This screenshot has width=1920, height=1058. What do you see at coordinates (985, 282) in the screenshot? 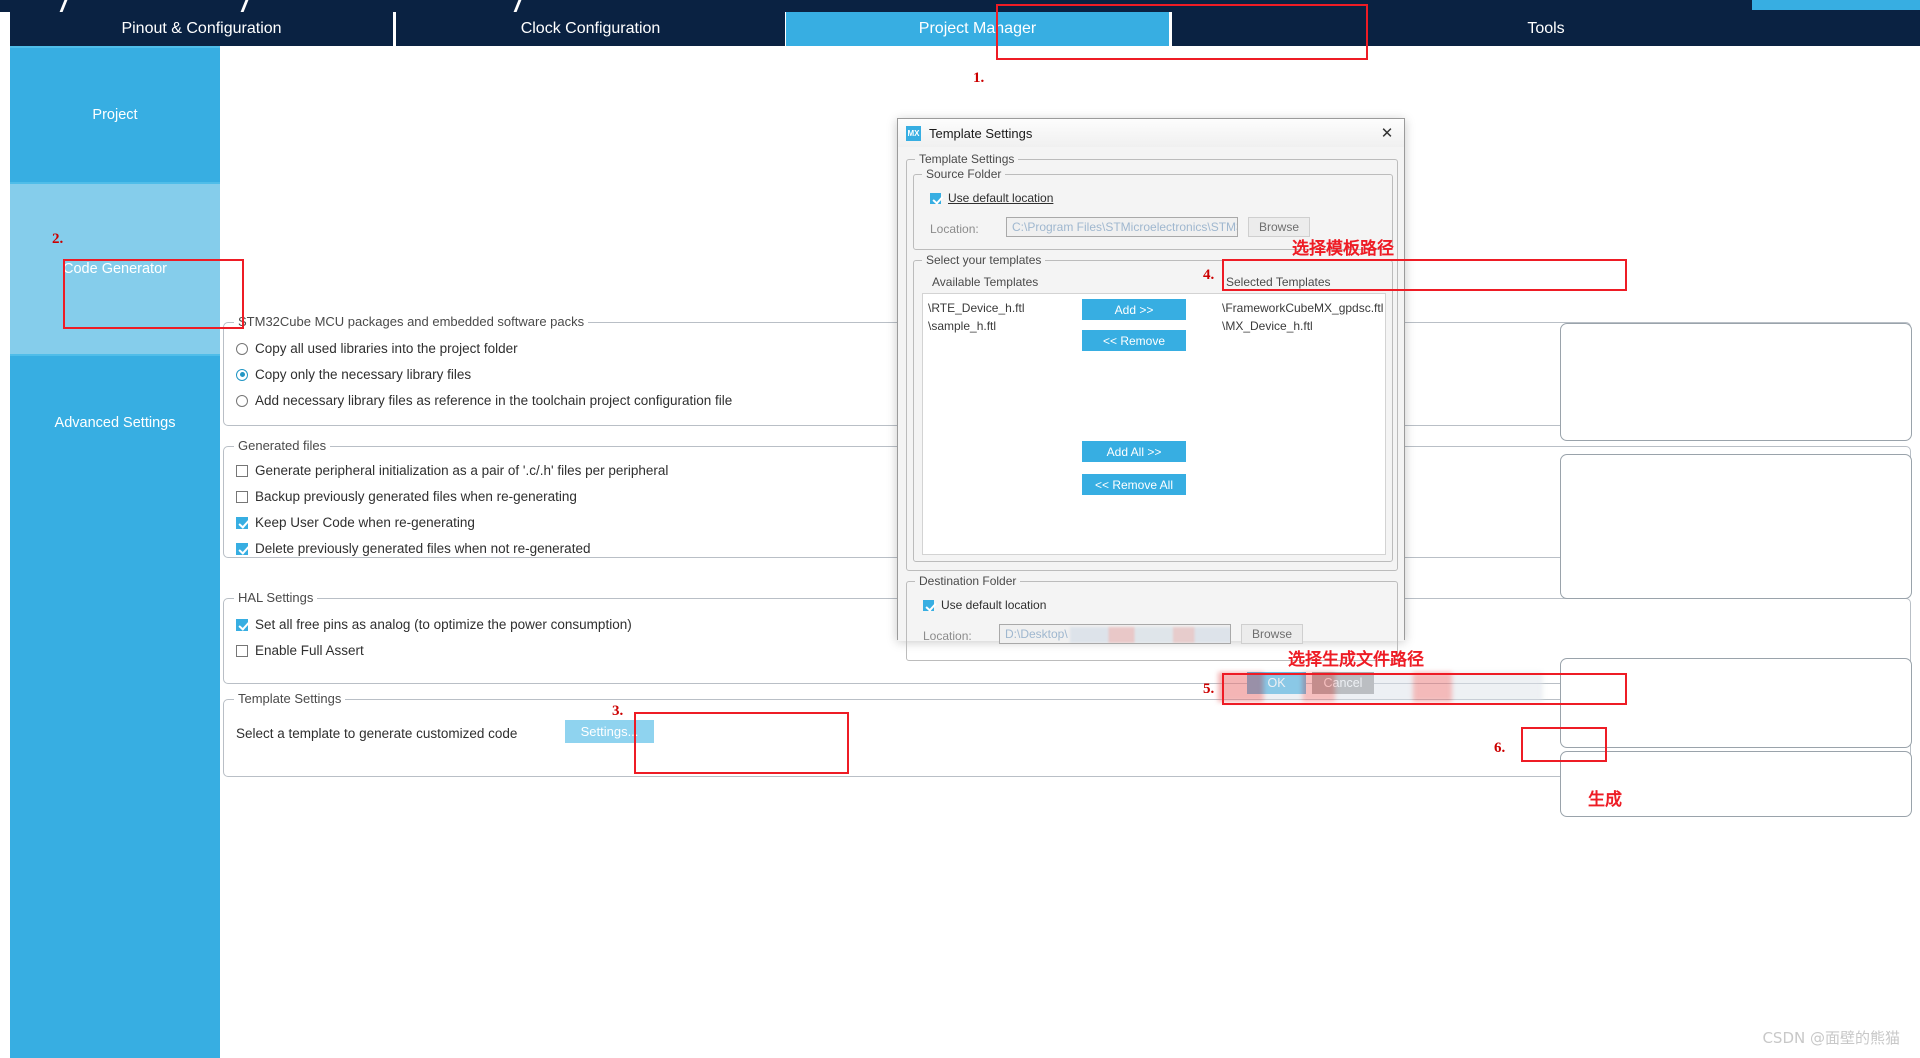
I see `available-templates-header: Available Templates` at bounding box center [985, 282].